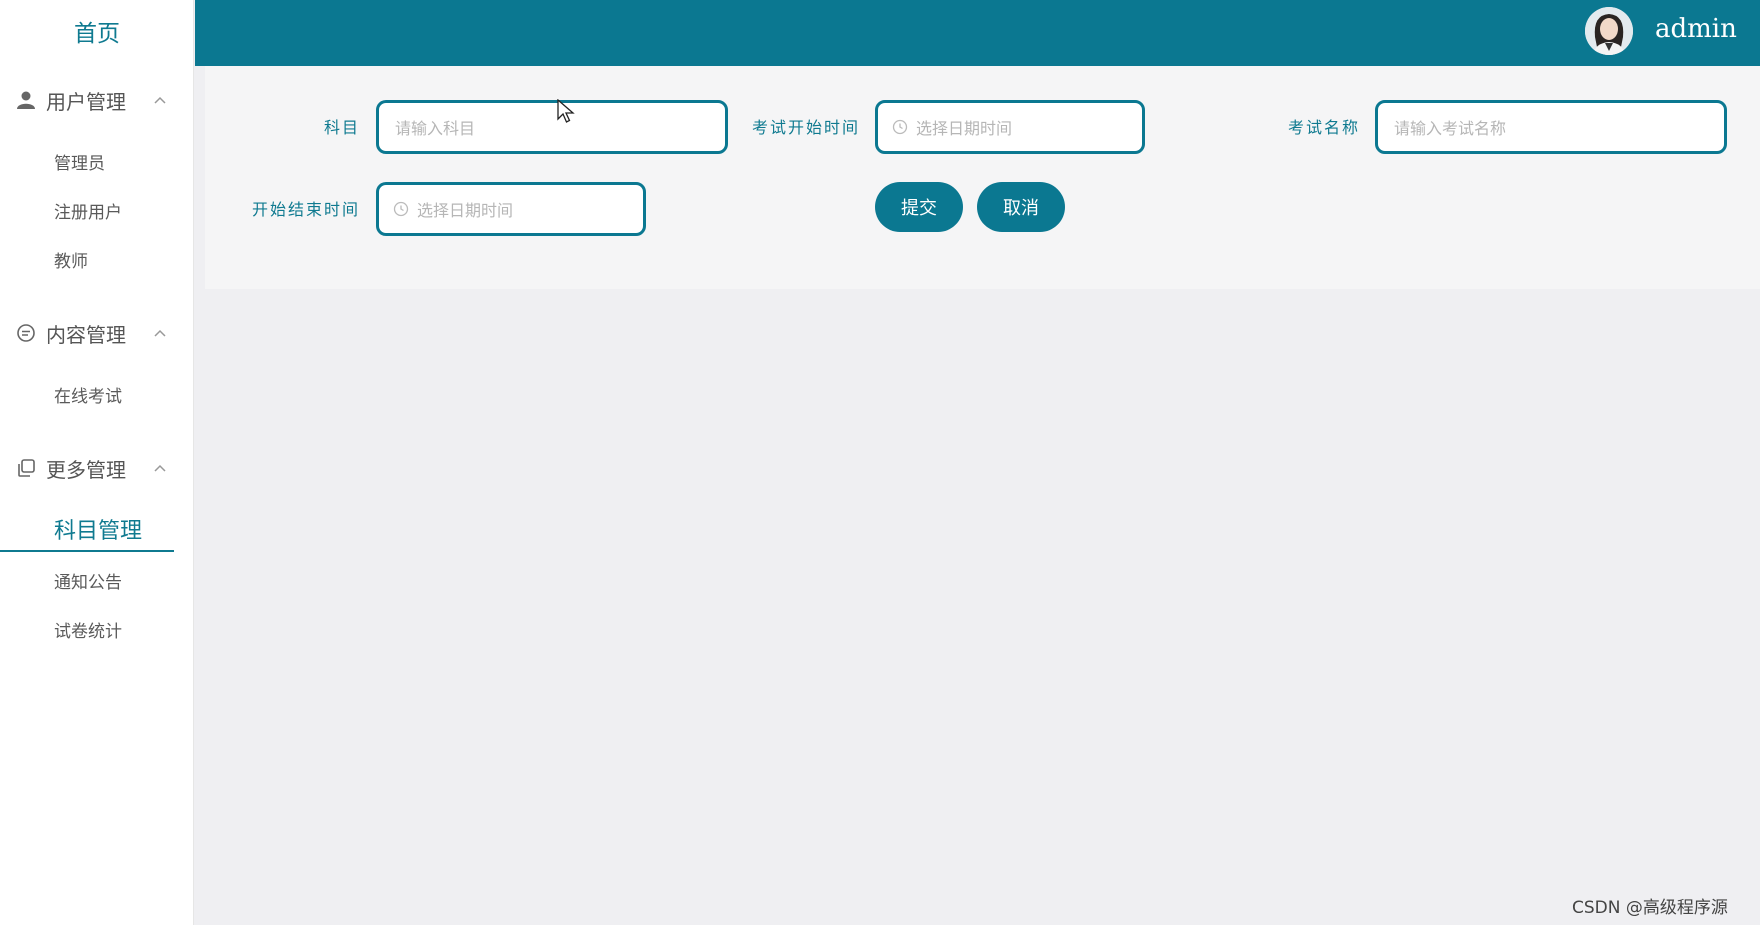 The image size is (1760, 925). I want to click on watermark: CSDN @高级程序源, so click(1650, 908).